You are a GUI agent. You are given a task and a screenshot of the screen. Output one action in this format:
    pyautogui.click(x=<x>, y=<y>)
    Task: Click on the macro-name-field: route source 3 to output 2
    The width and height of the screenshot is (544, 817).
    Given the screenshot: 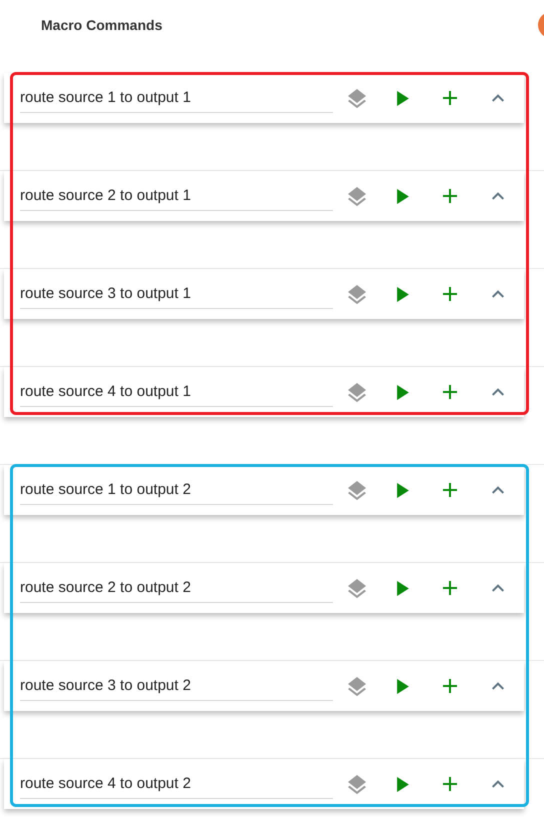 What is the action you would take?
    pyautogui.click(x=176, y=686)
    